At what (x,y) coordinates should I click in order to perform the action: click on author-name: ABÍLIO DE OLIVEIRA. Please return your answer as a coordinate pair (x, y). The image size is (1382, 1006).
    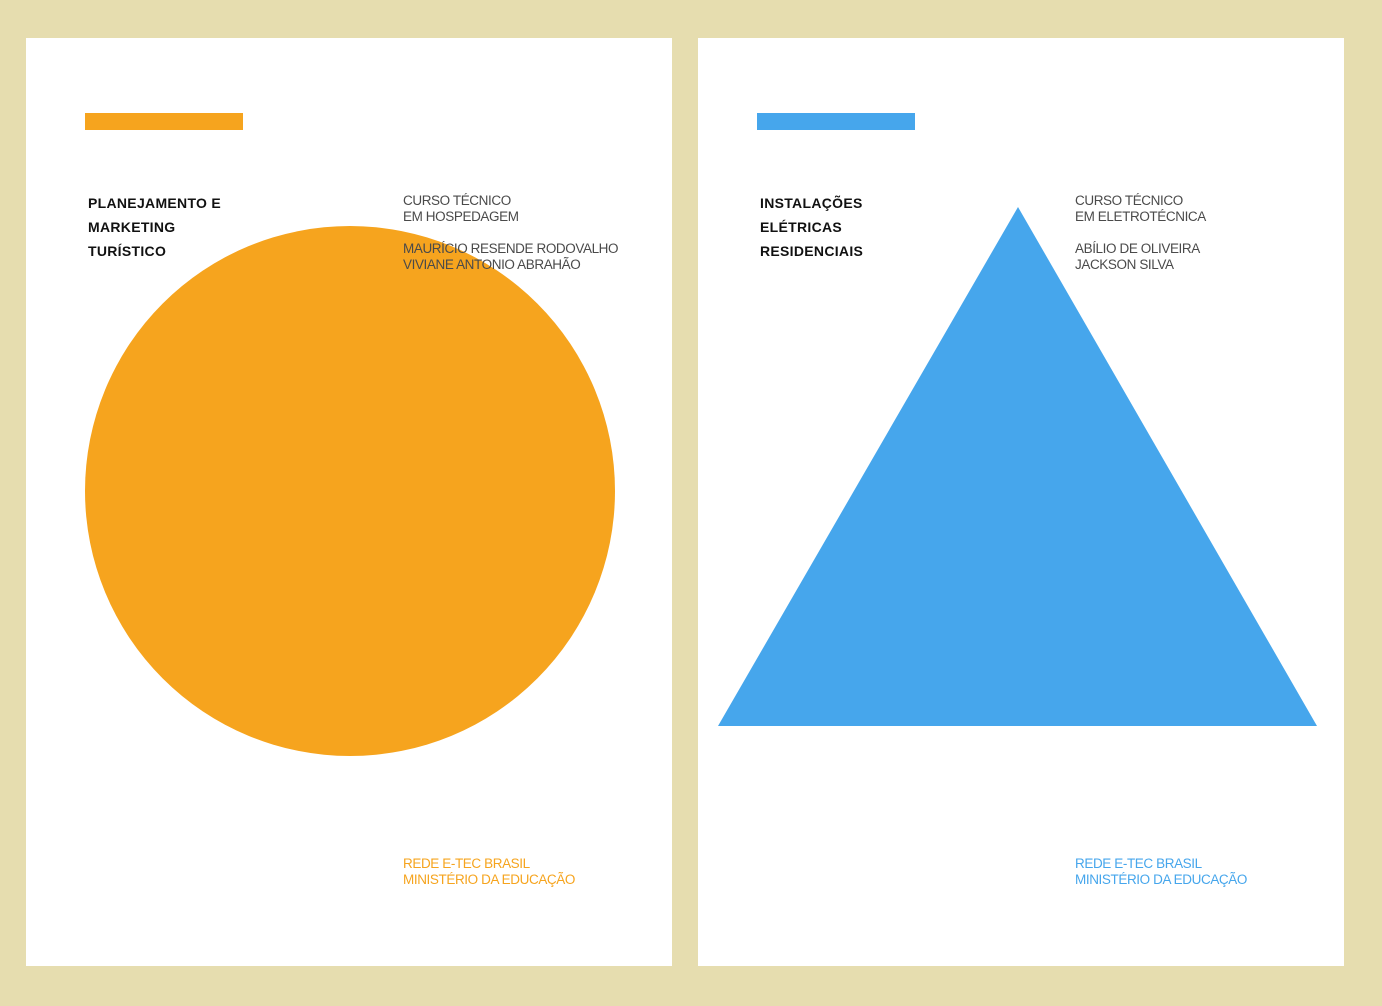
    Looking at the image, I should click on (1137, 248).